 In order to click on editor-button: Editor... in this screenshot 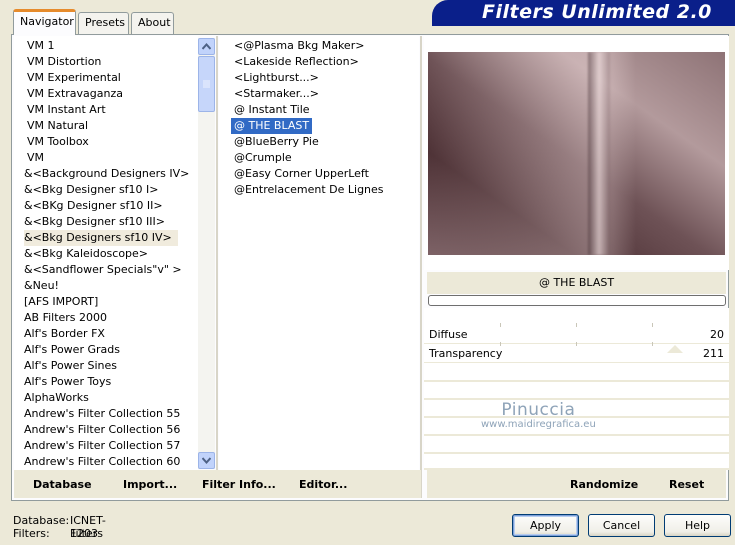, I will do `click(323, 484)`.